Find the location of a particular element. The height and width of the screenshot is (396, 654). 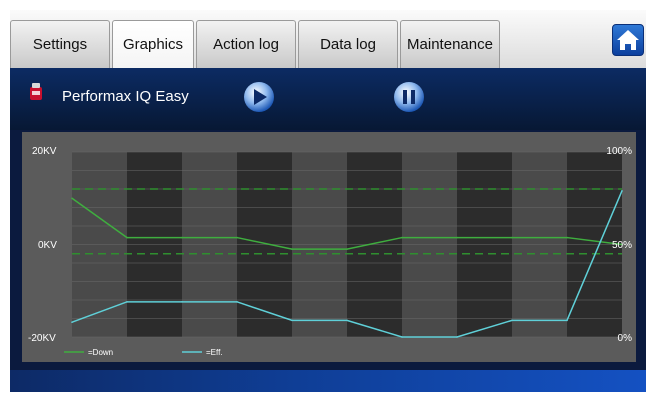

right-tick-bottom: 0% is located at coordinates (625, 338).